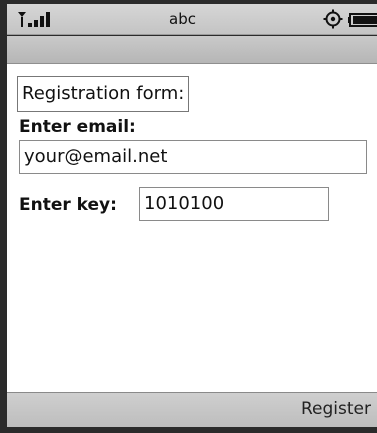  What do you see at coordinates (362, 20) in the screenshot?
I see `battery-icon` at bounding box center [362, 20].